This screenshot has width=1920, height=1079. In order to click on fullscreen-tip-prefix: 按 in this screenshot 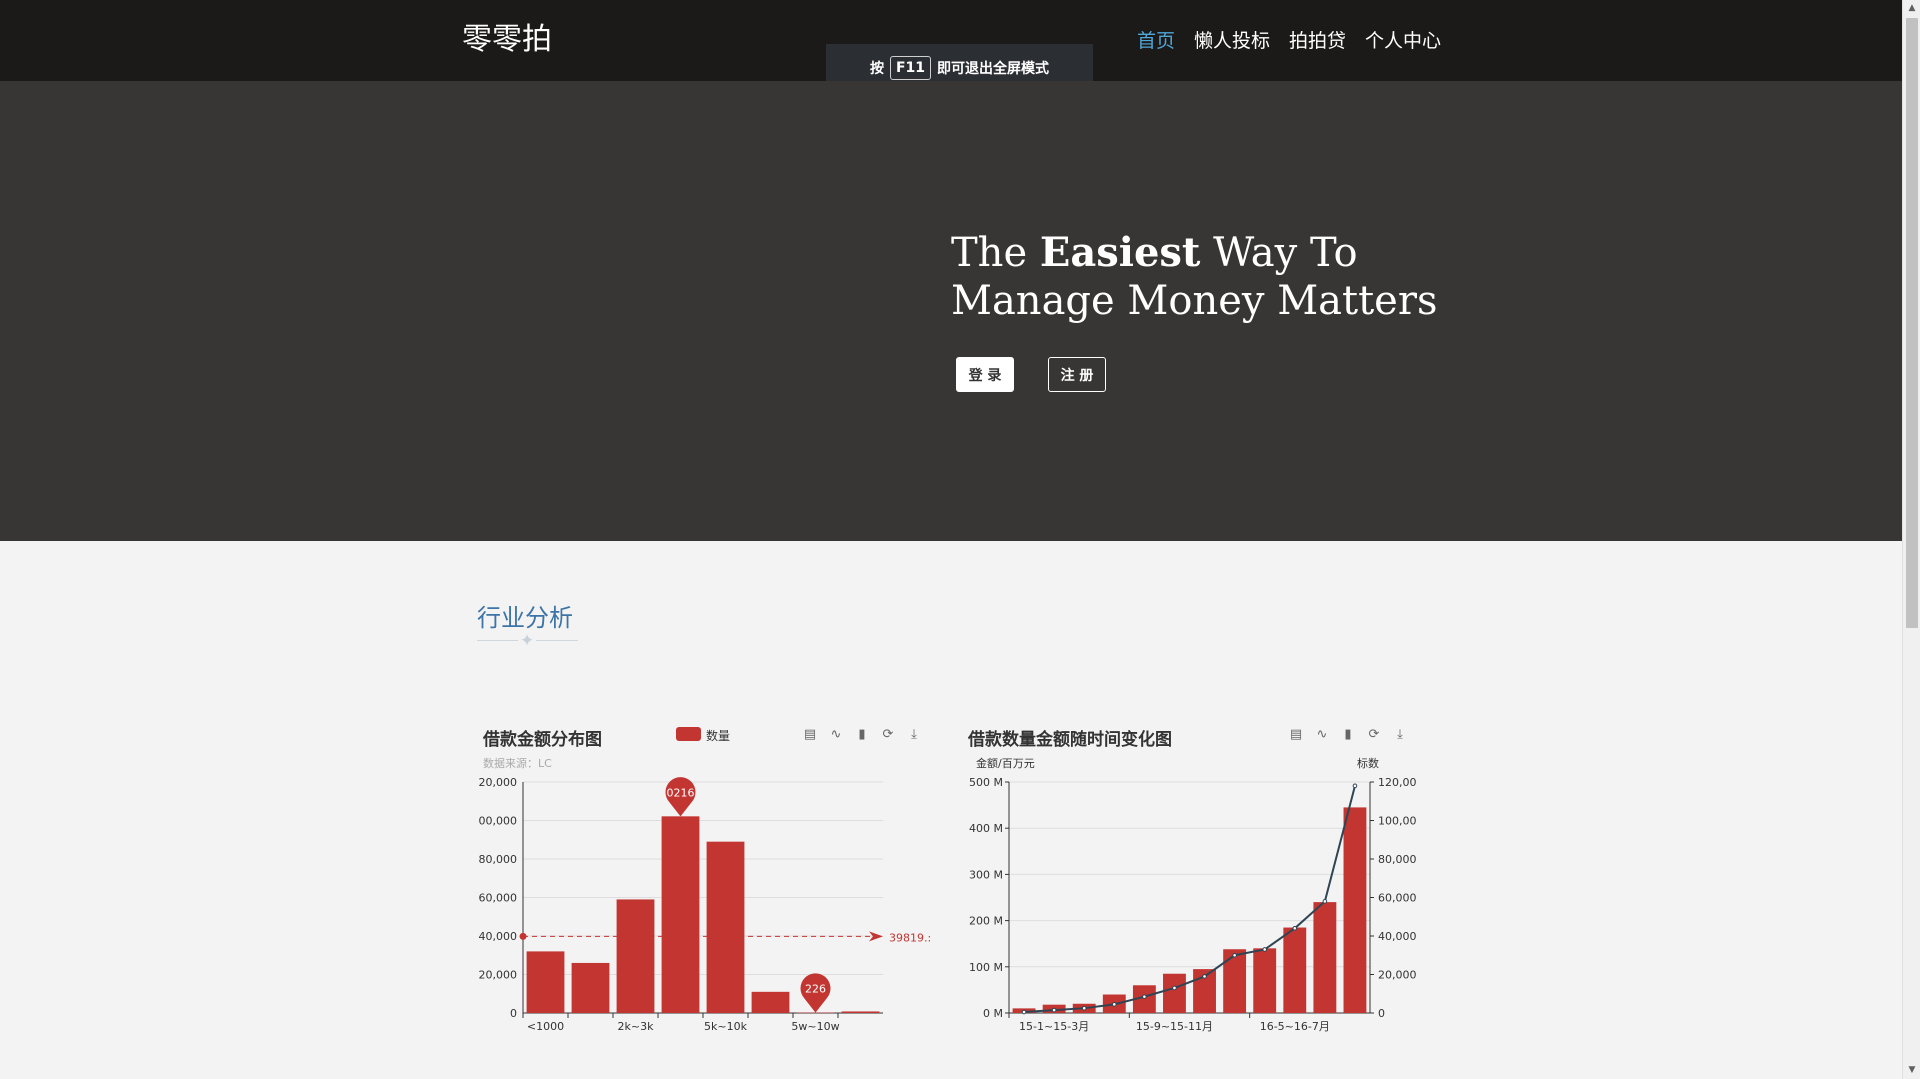, I will do `click(876, 68)`.